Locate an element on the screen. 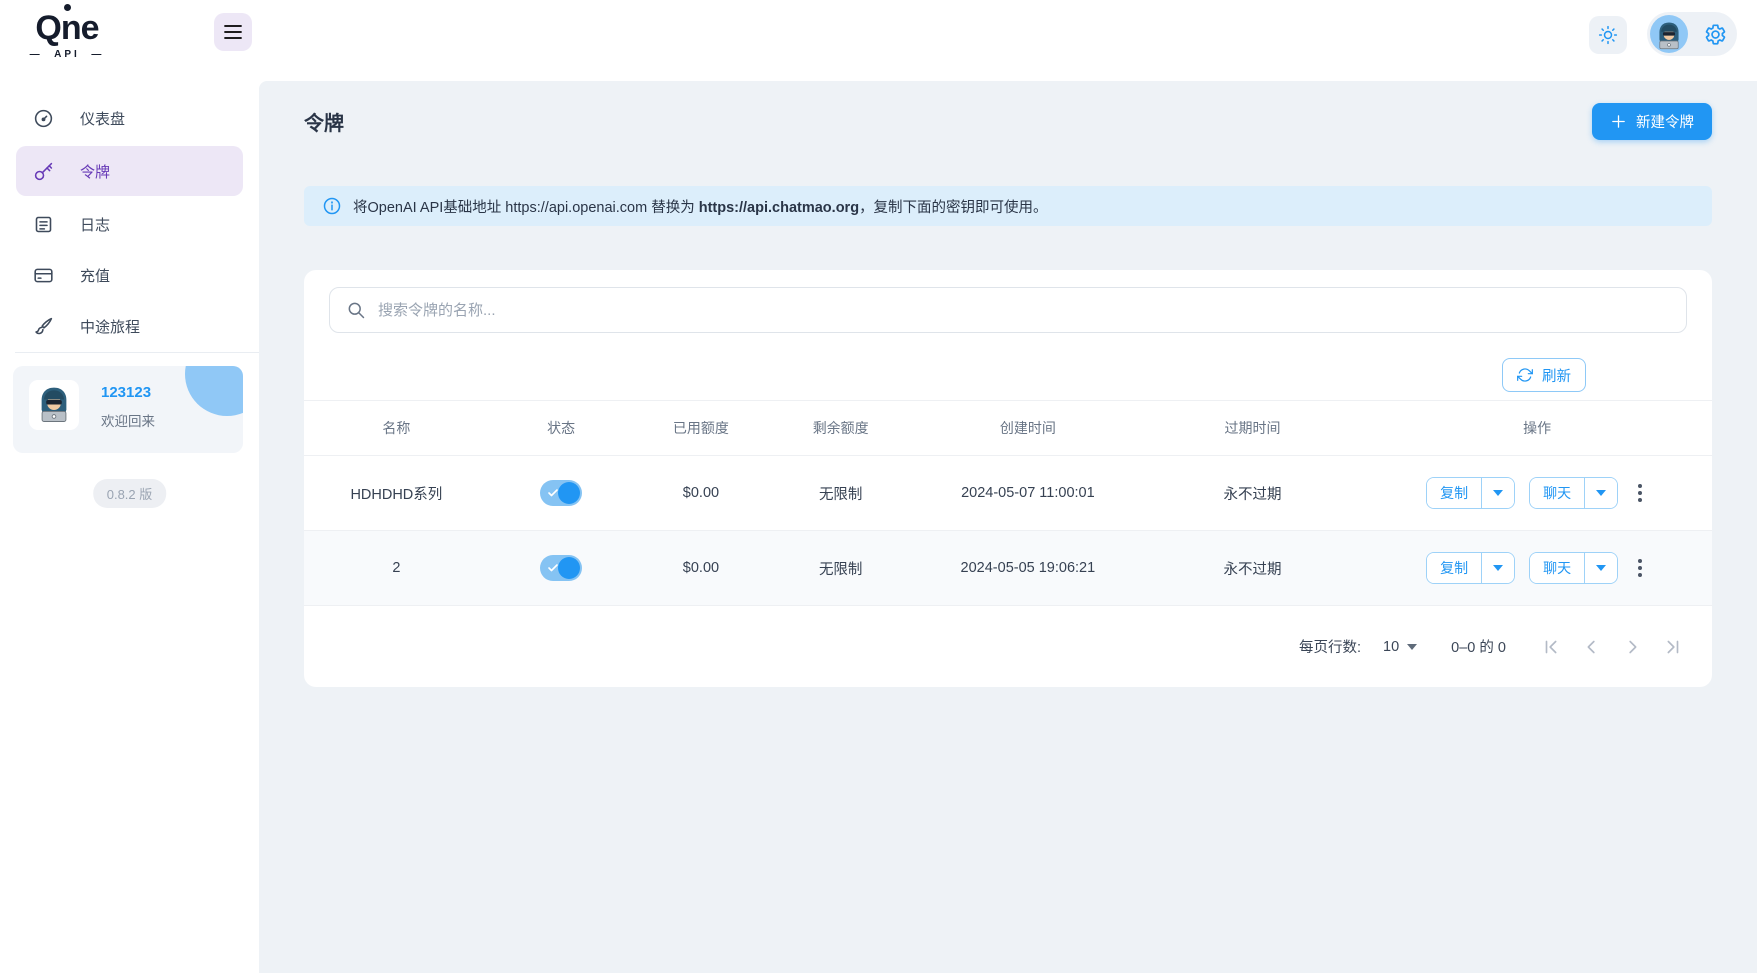  column-header-created: 创建时间 is located at coordinates (1027, 428).